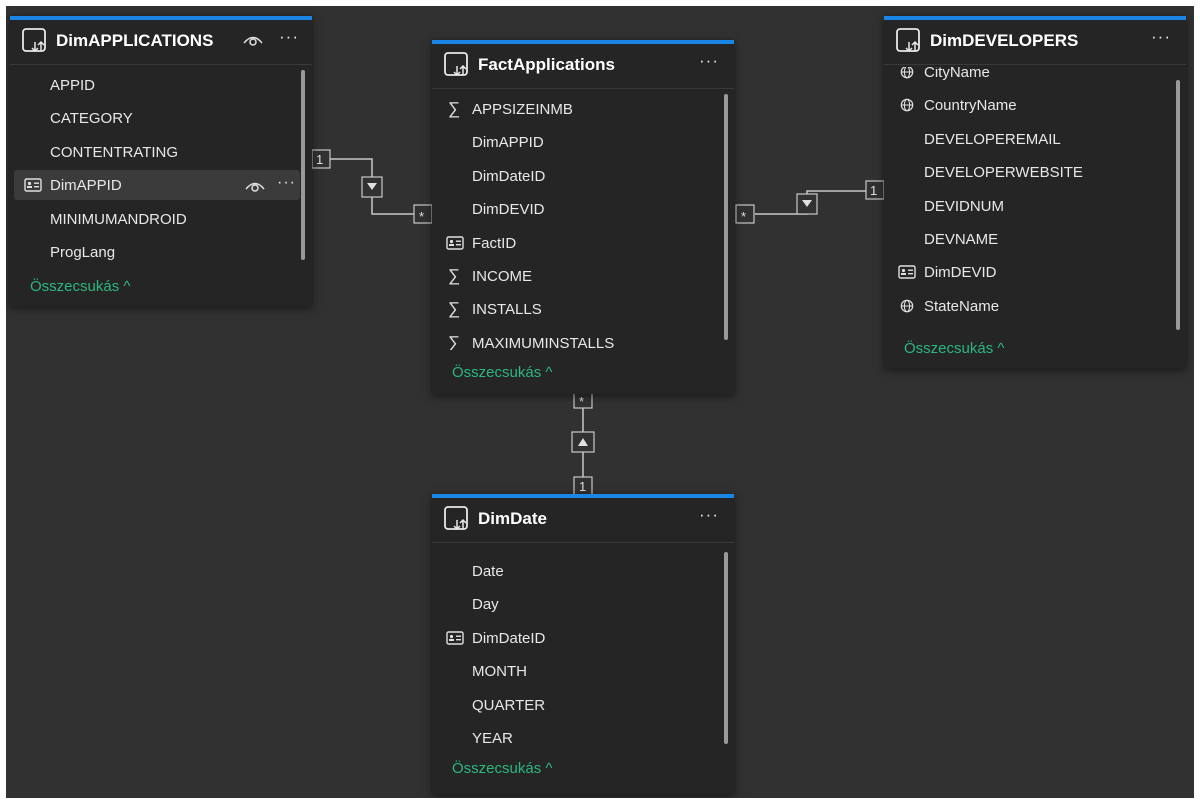 The width and height of the screenshot is (1200, 806). I want to click on field-row: Date, so click(579, 571).